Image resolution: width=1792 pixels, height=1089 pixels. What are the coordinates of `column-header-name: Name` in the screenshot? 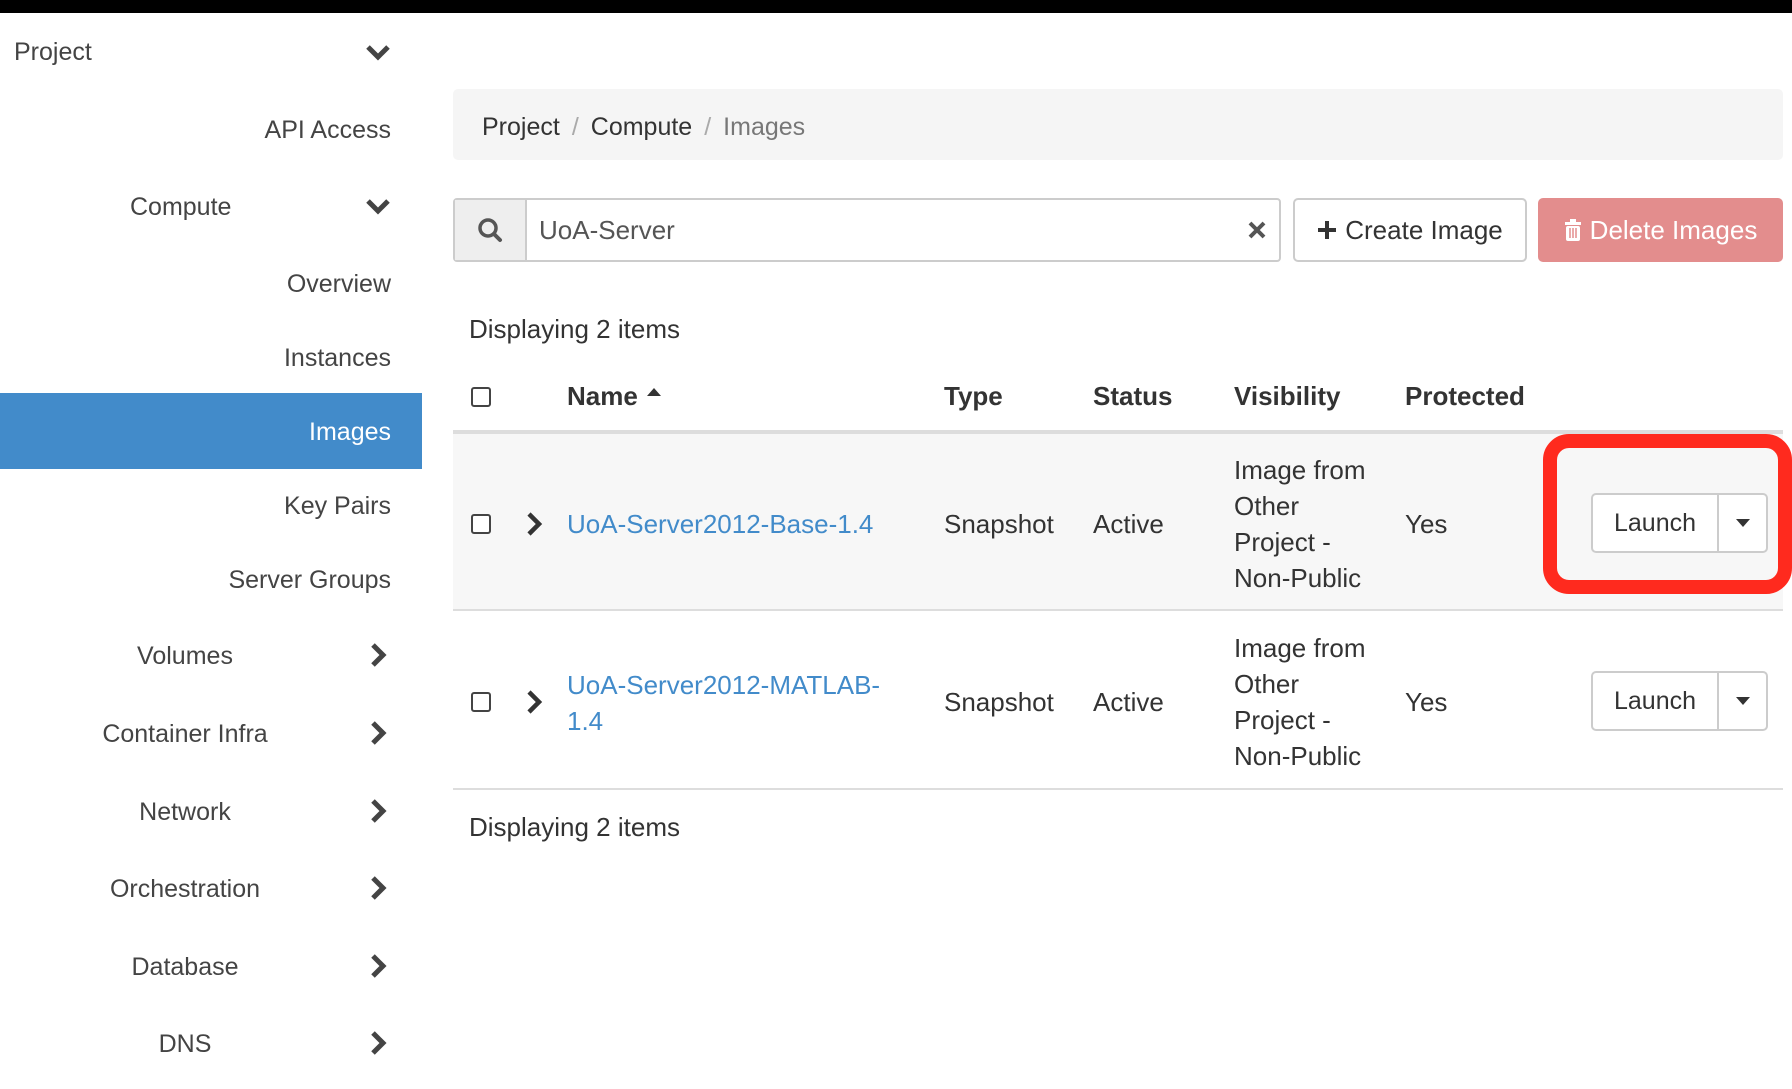 It's located at (615, 396).